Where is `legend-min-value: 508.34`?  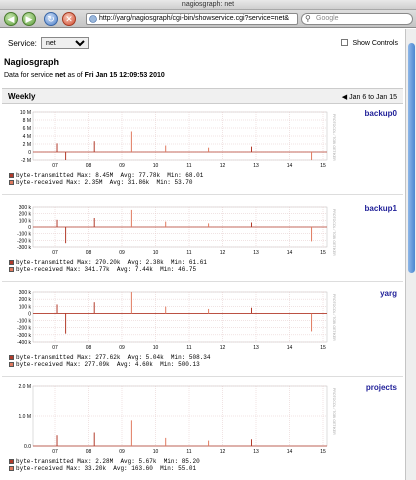
legend-min-value: 508.34 is located at coordinates (199, 357).